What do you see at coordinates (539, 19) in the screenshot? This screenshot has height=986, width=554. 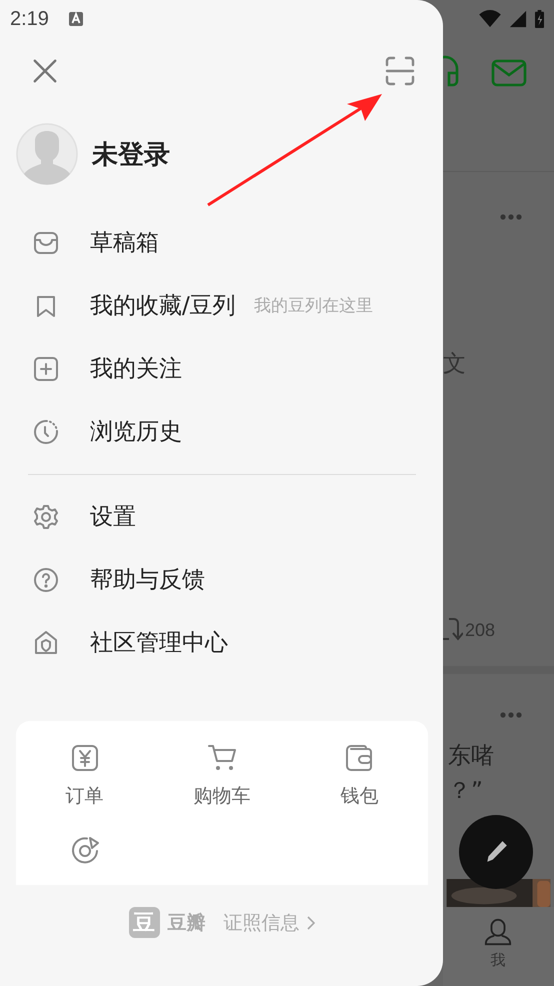 I see `battery-icon` at bounding box center [539, 19].